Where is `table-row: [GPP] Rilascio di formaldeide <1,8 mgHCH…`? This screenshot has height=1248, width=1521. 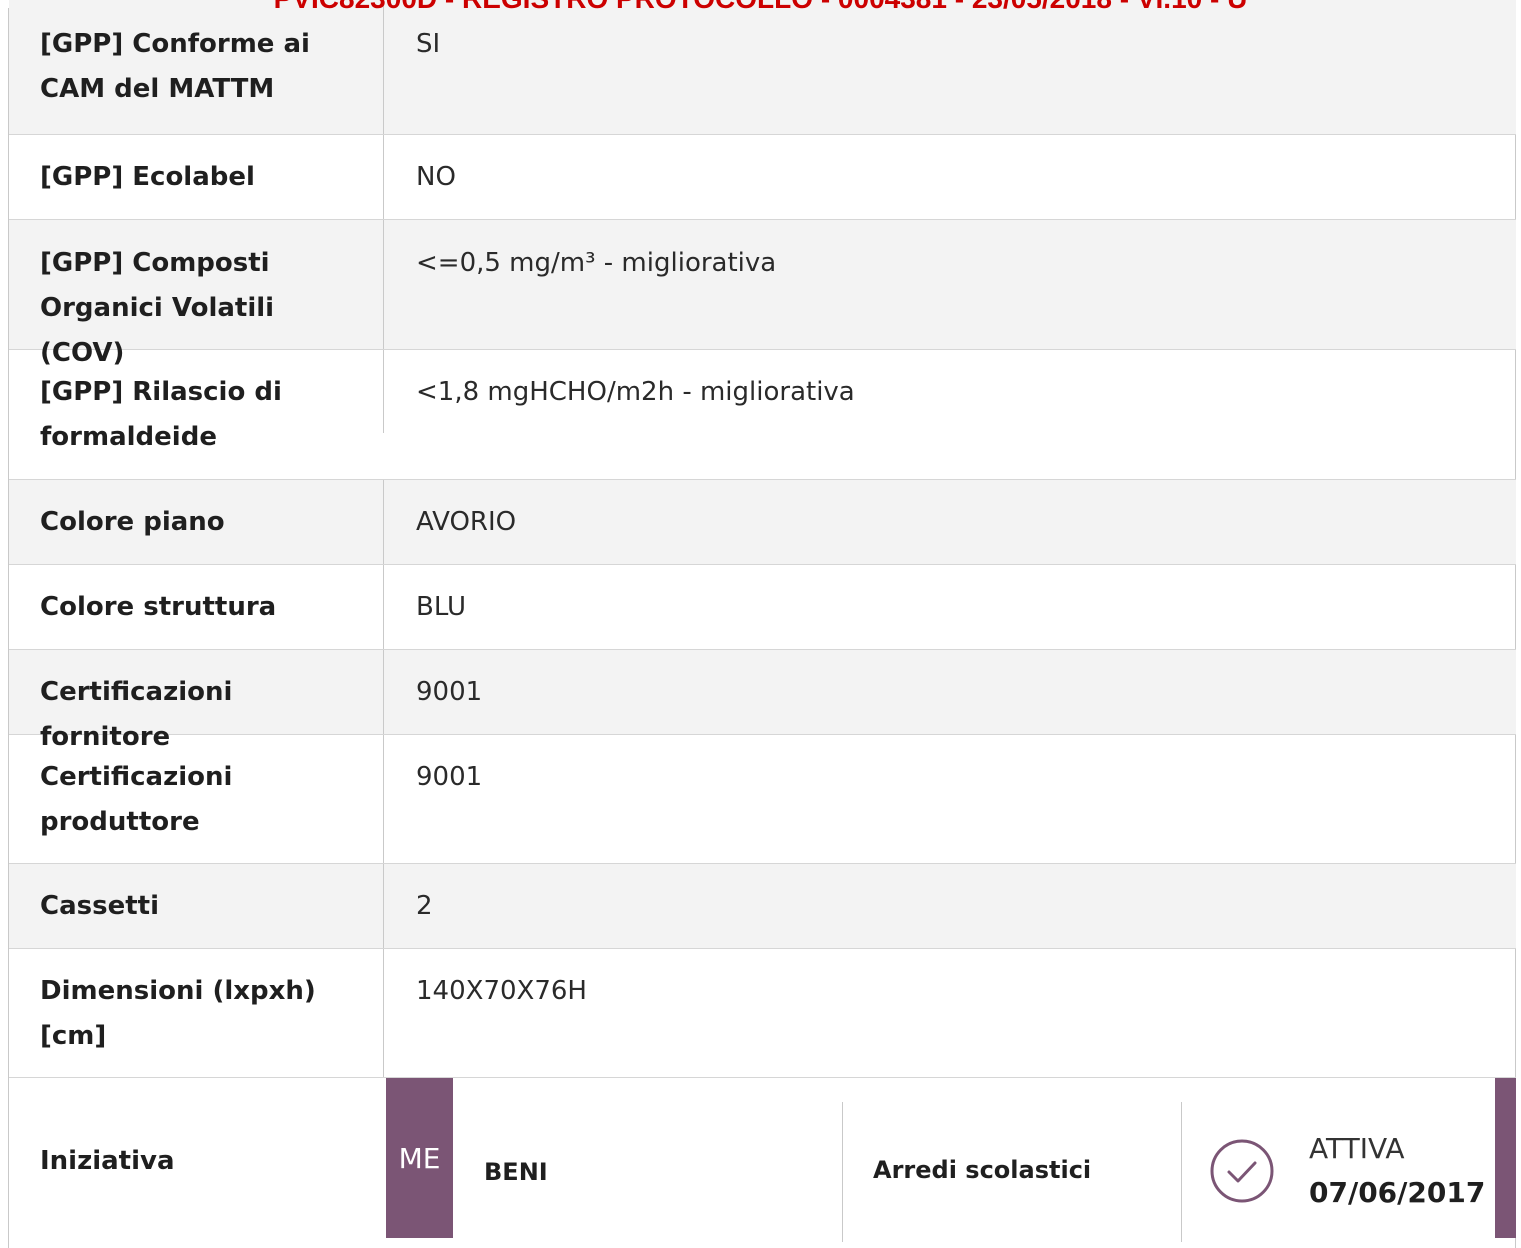
table-row: [GPP] Rilascio di formaldeide <1,8 mgHCH… is located at coordinates (762, 415).